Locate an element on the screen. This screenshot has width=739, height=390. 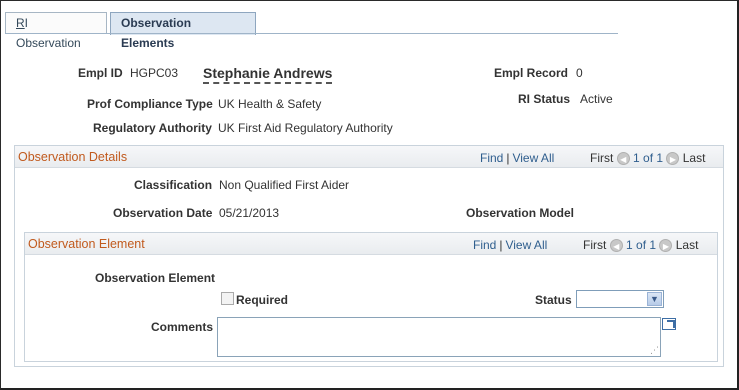
required-label: Required is located at coordinates (262, 300).